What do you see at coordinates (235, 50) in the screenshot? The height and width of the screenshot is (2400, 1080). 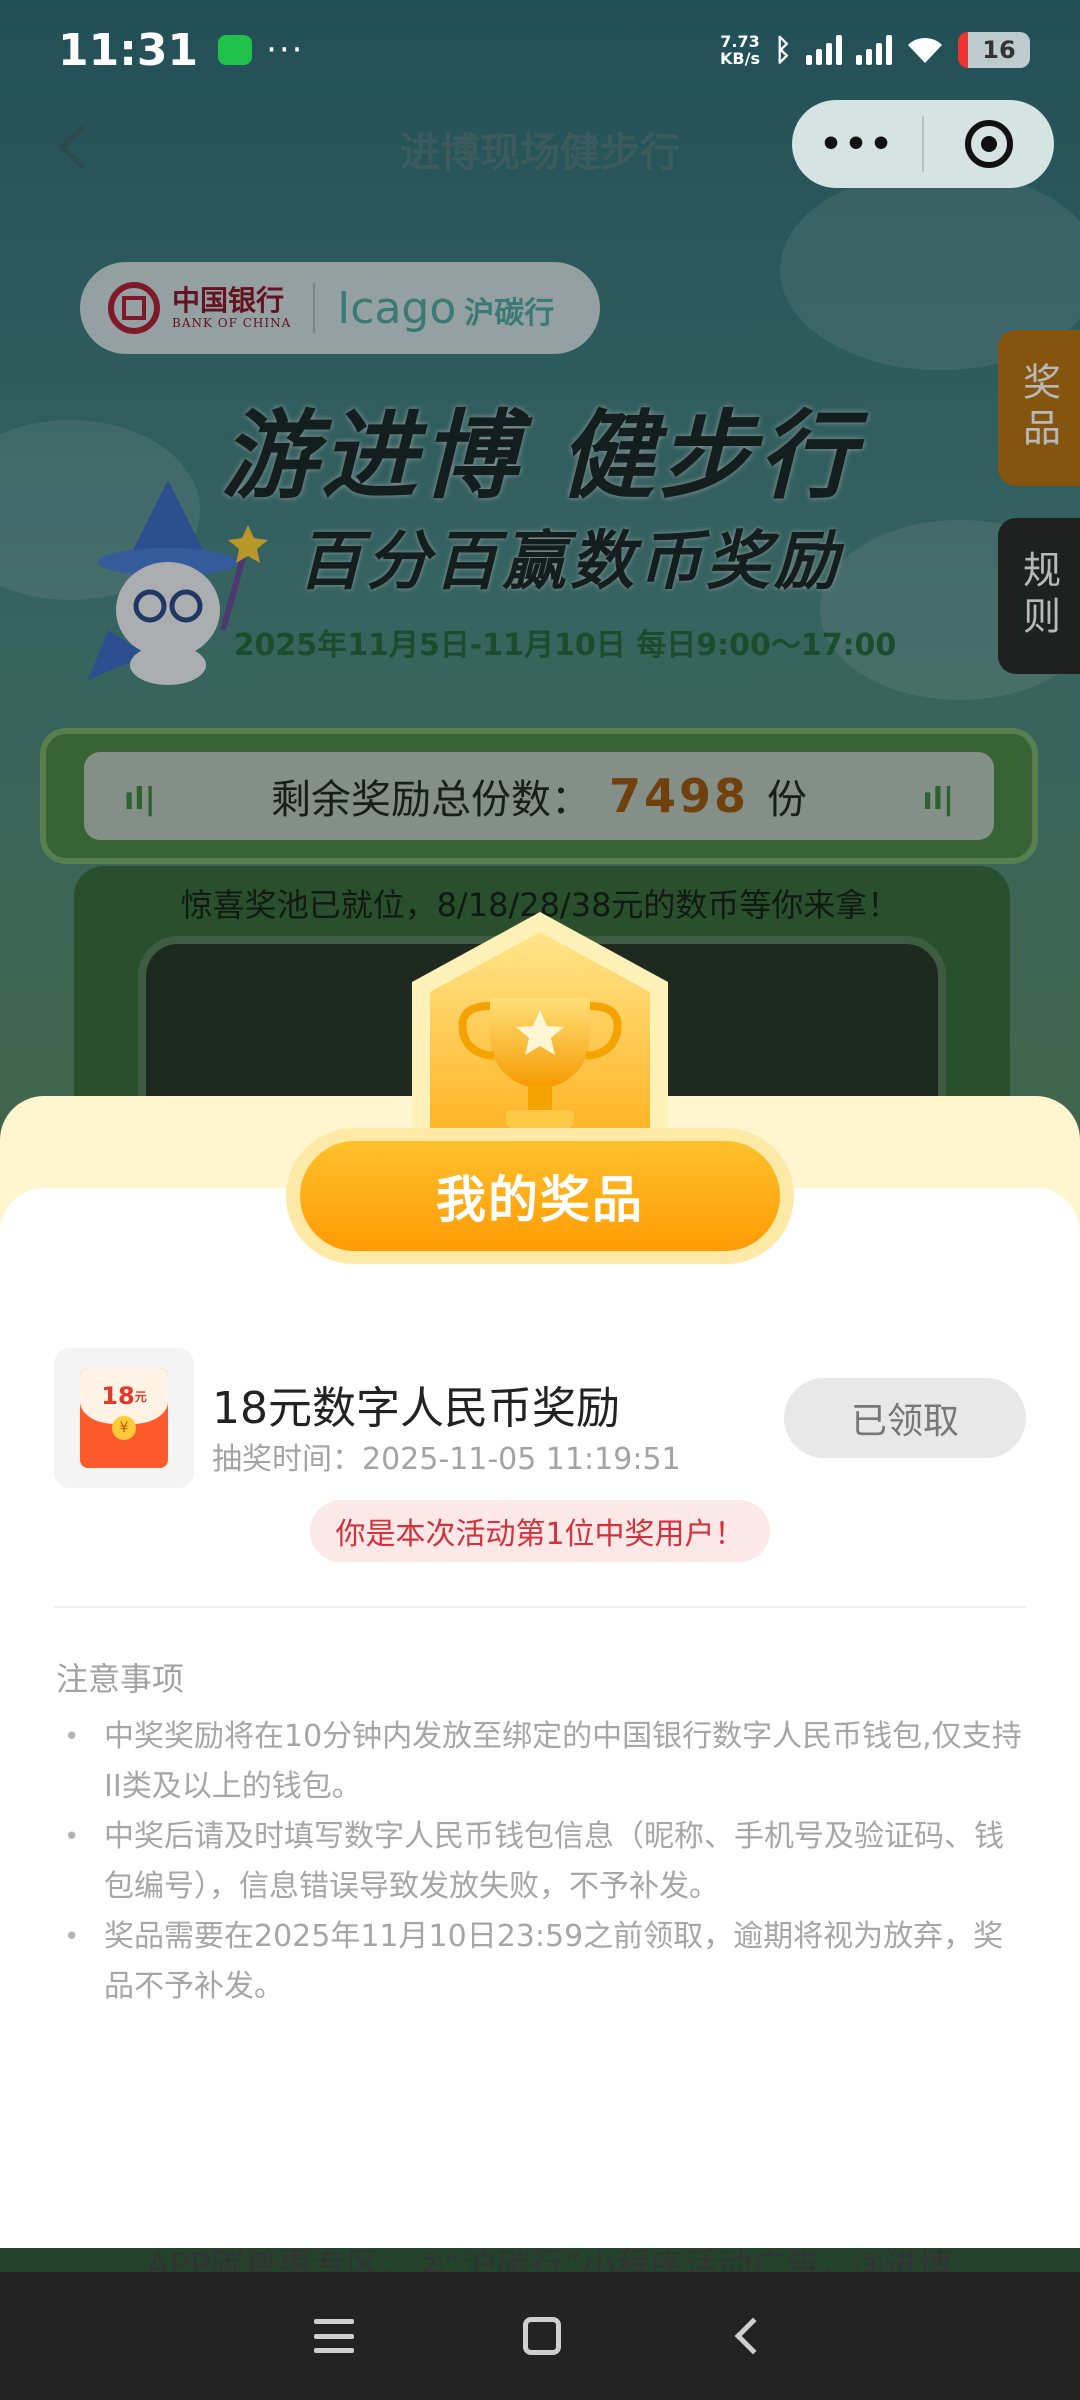 I see `message-notification-icon` at bounding box center [235, 50].